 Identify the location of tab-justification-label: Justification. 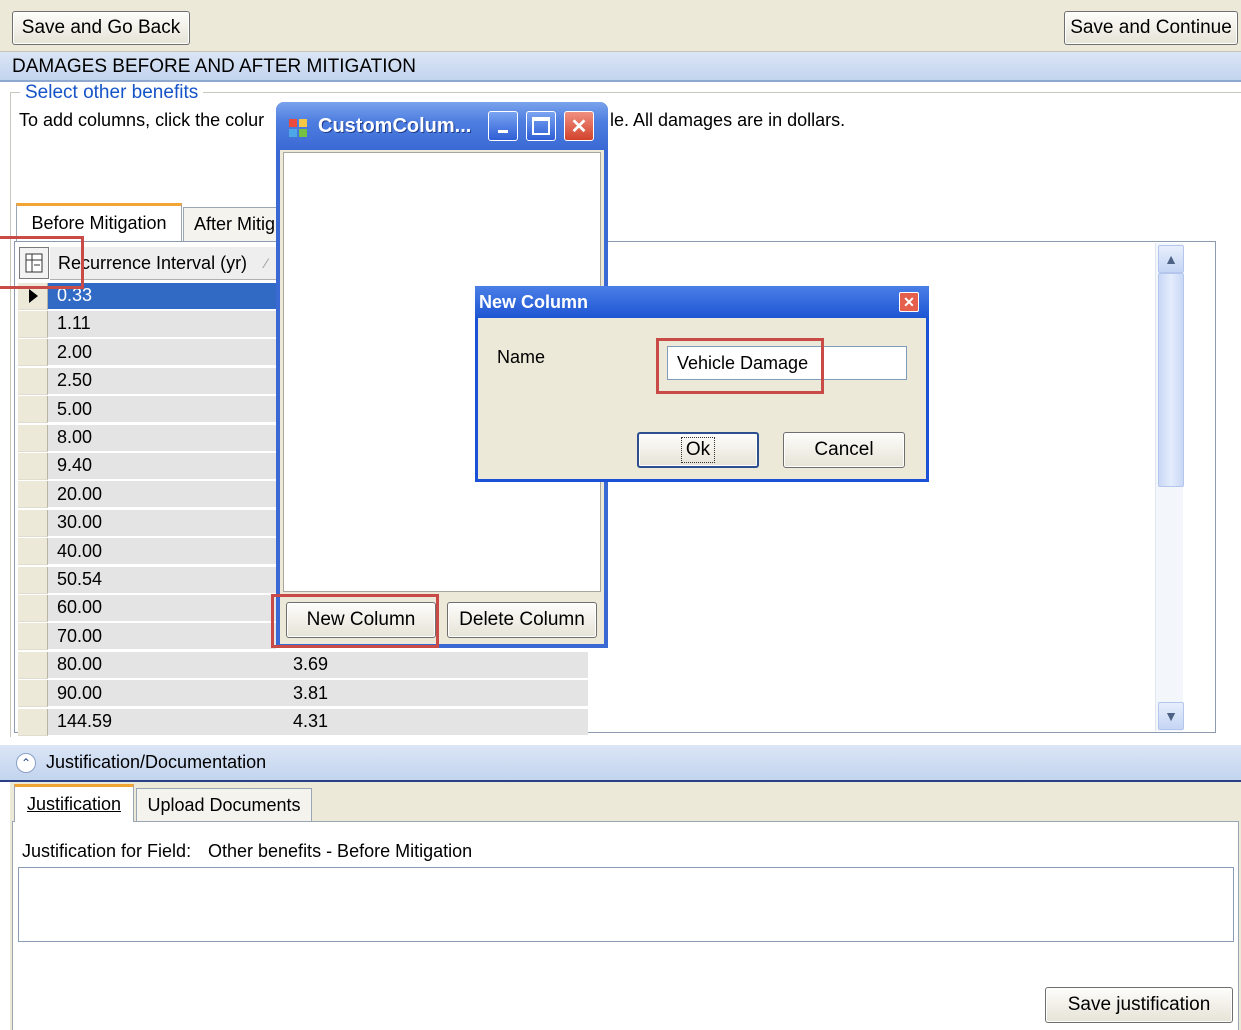
(74, 804).